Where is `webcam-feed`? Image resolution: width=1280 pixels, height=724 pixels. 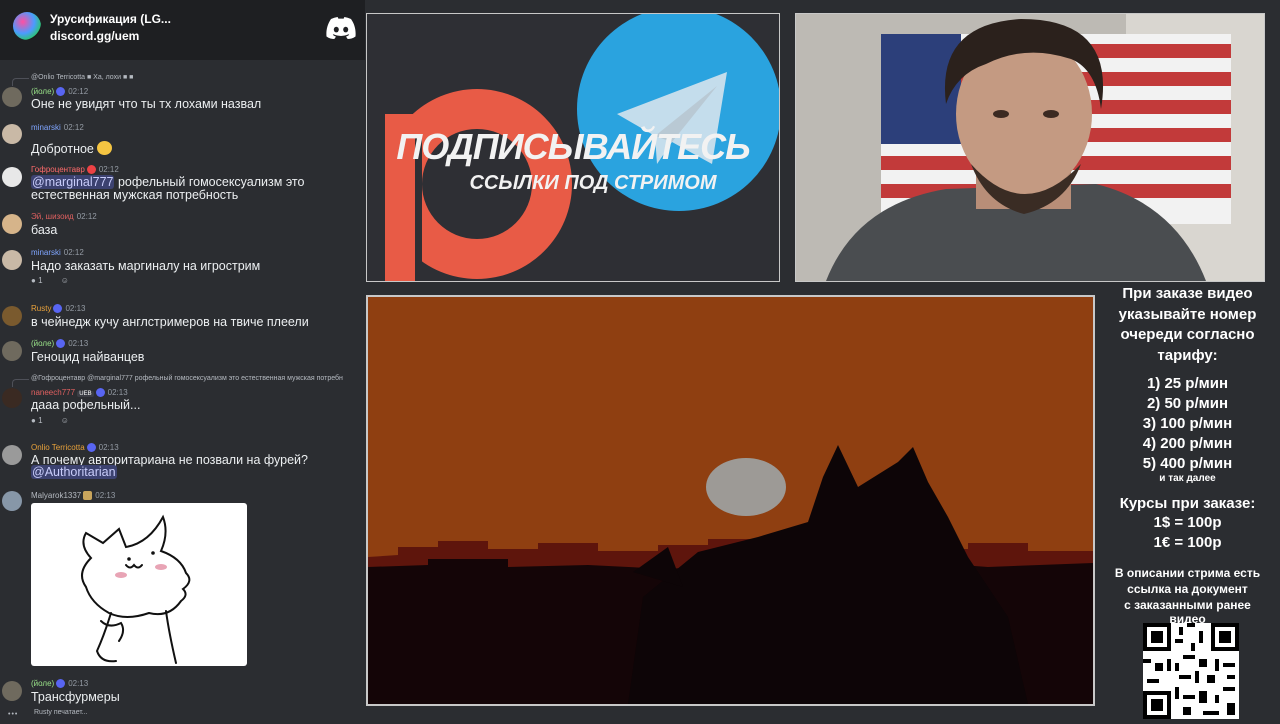
webcam-feed is located at coordinates (1030, 147).